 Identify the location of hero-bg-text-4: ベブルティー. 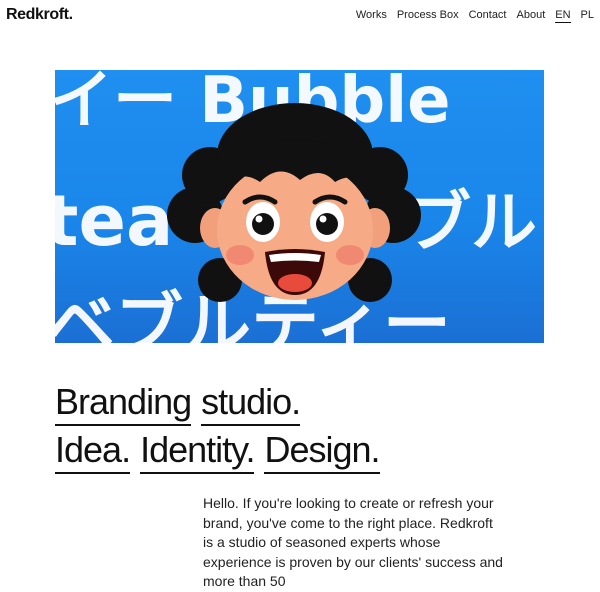
(253, 314).